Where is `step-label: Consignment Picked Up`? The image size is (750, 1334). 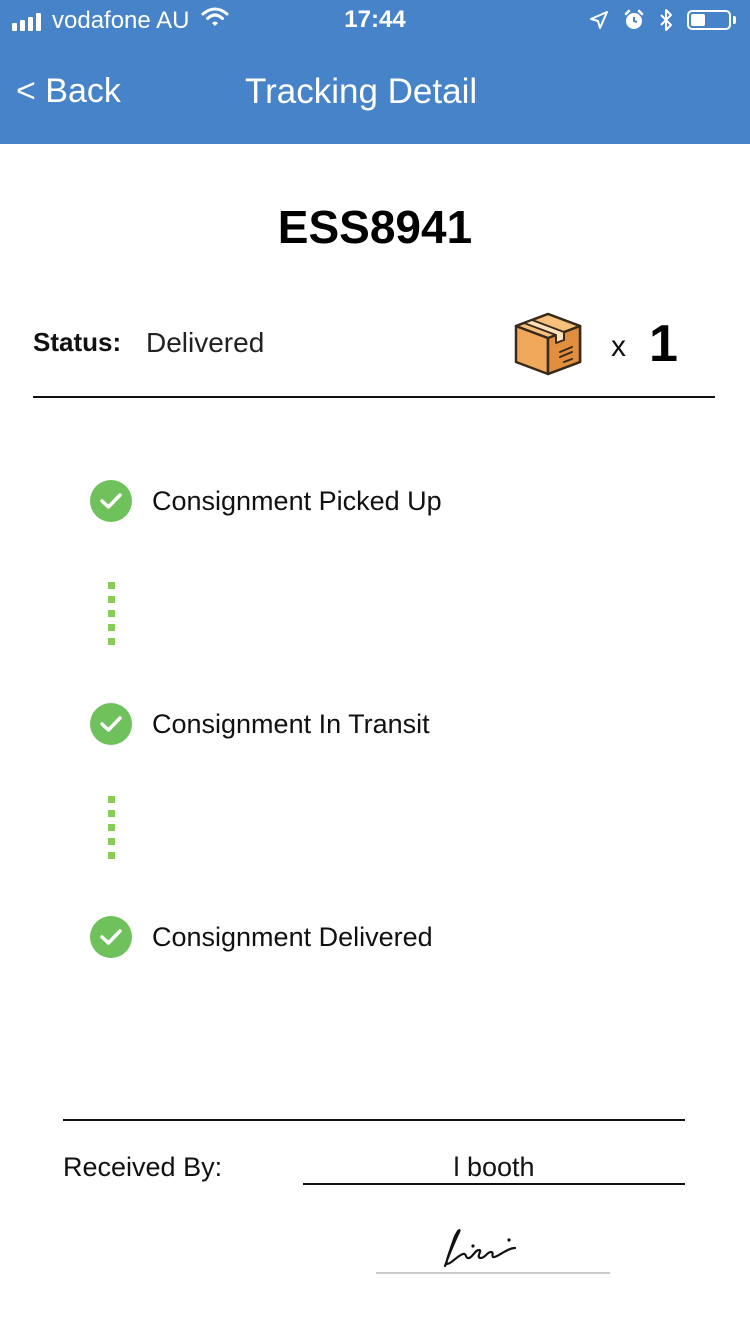 step-label: Consignment Picked Up is located at coordinates (297, 500).